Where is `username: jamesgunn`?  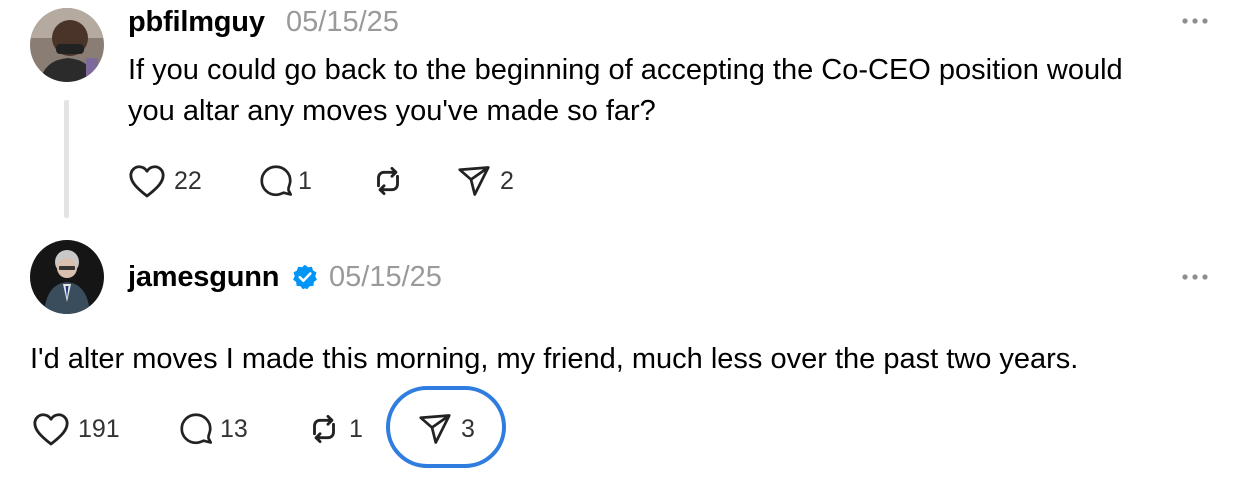
username: jamesgunn is located at coordinates (203, 277).